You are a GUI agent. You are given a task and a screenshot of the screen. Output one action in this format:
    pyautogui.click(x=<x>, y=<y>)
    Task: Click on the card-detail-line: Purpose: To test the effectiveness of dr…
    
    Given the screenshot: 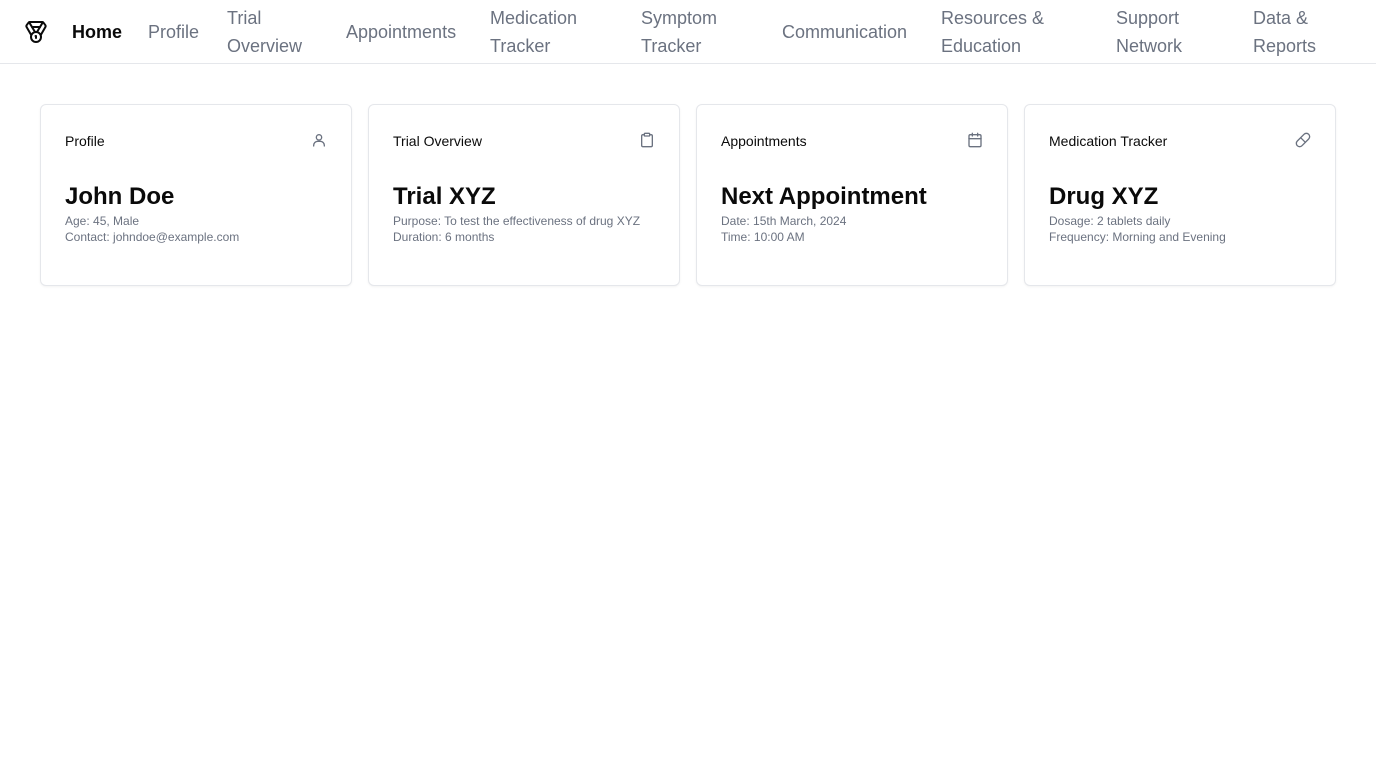 What is the action you would take?
    pyautogui.click(x=517, y=221)
    